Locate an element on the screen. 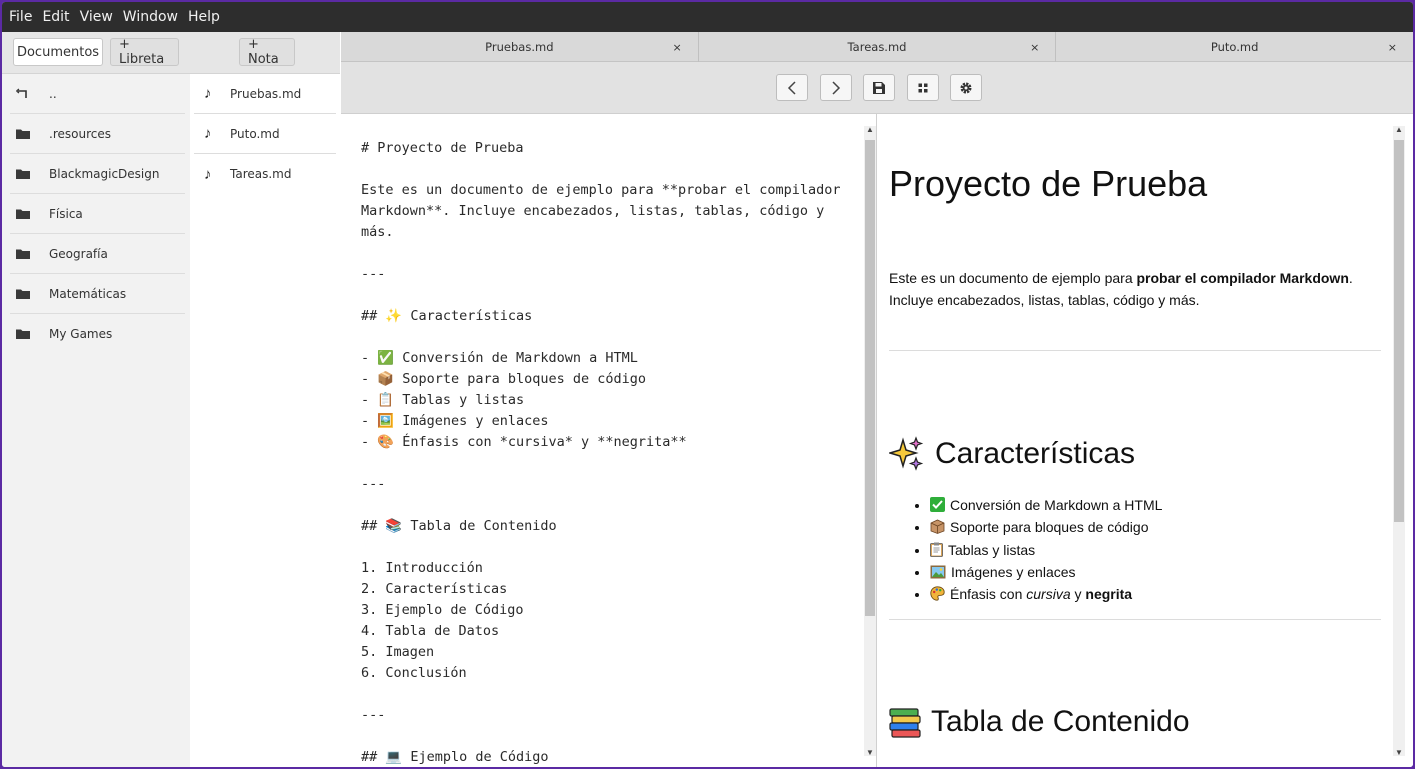 The height and width of the screenshot is (769, 1415). view-grid-button is located at coordinates (923, 87).